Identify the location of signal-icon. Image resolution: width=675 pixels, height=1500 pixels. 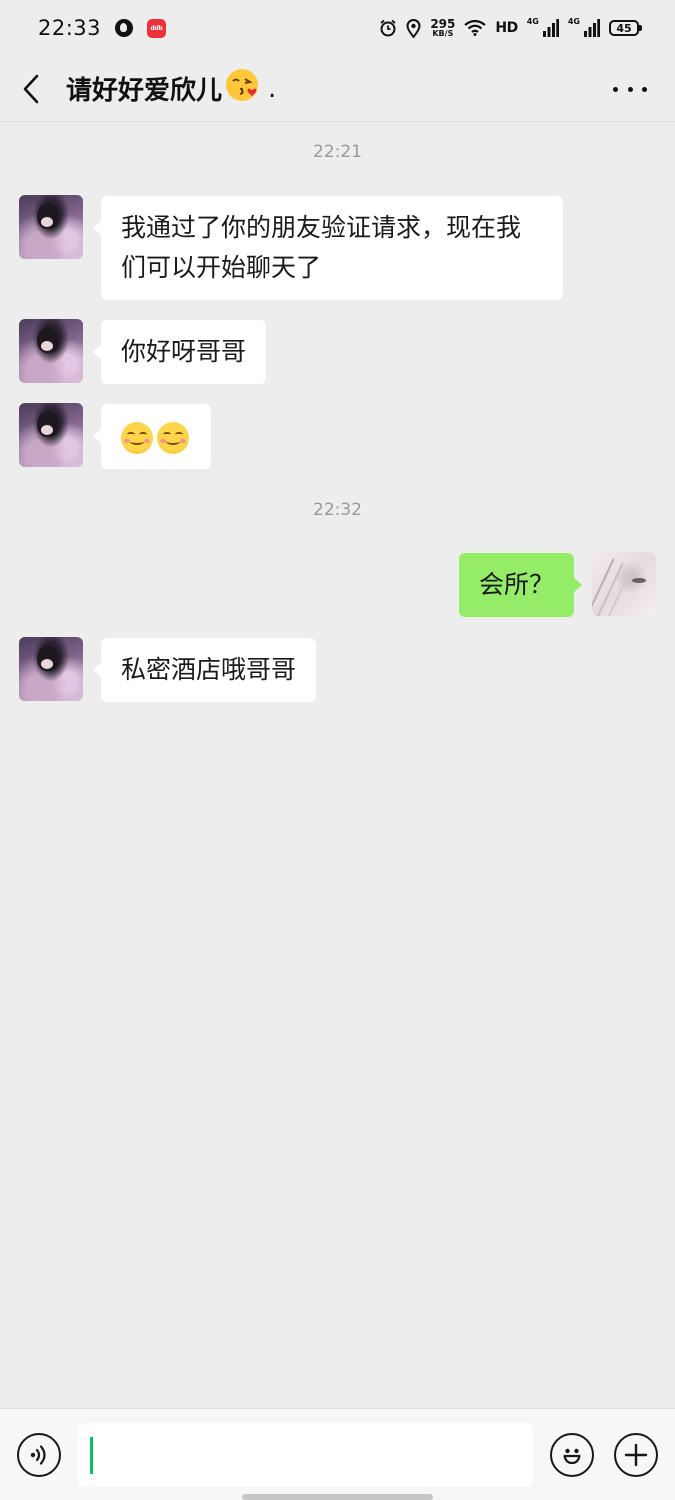
(550, 28).